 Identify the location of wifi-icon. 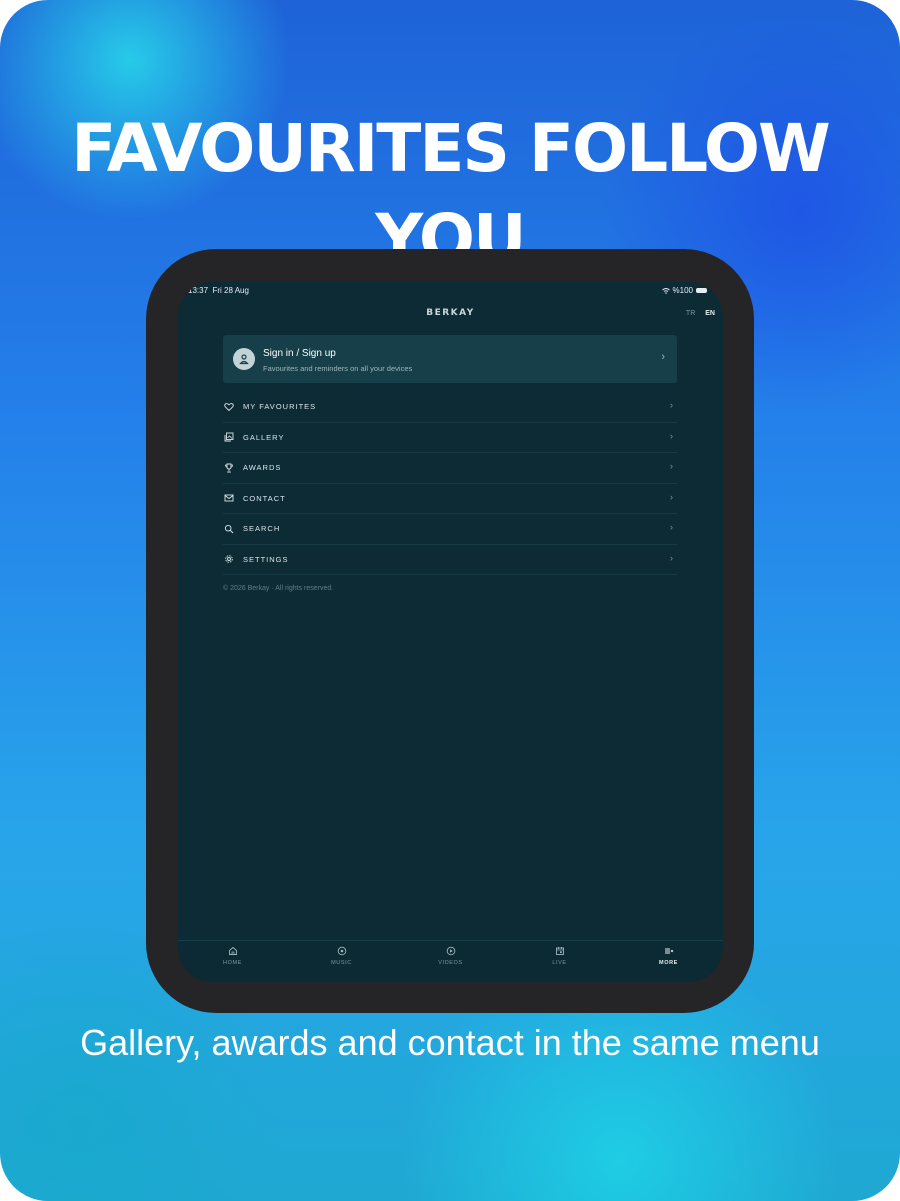
(665, 290).